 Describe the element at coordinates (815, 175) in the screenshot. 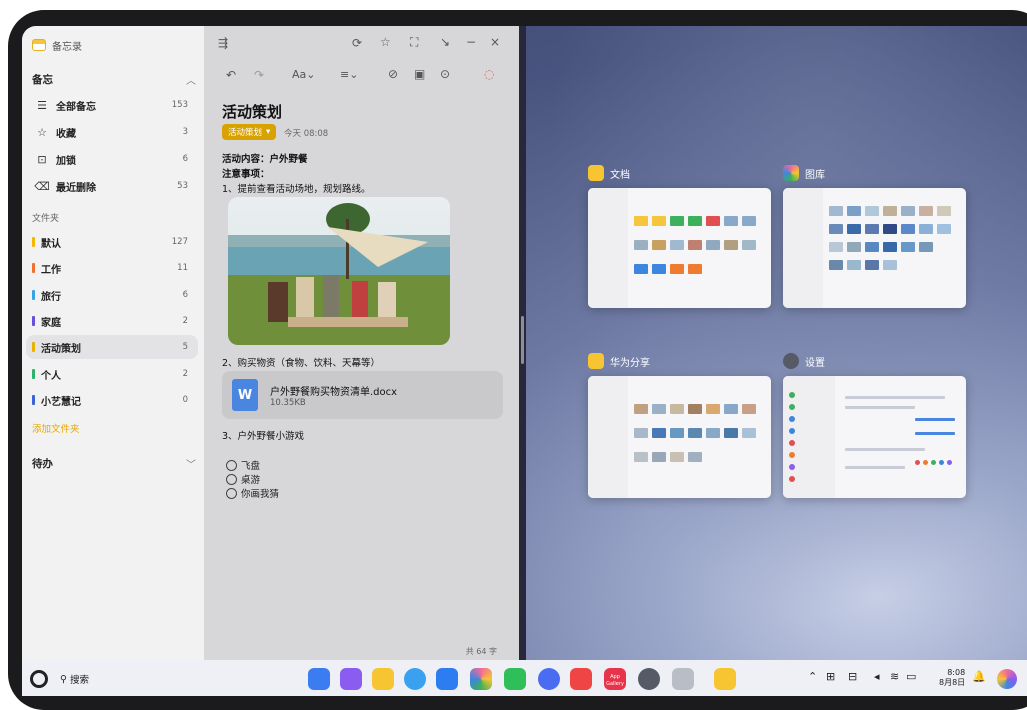

I see `window-name: 图库` at that location.